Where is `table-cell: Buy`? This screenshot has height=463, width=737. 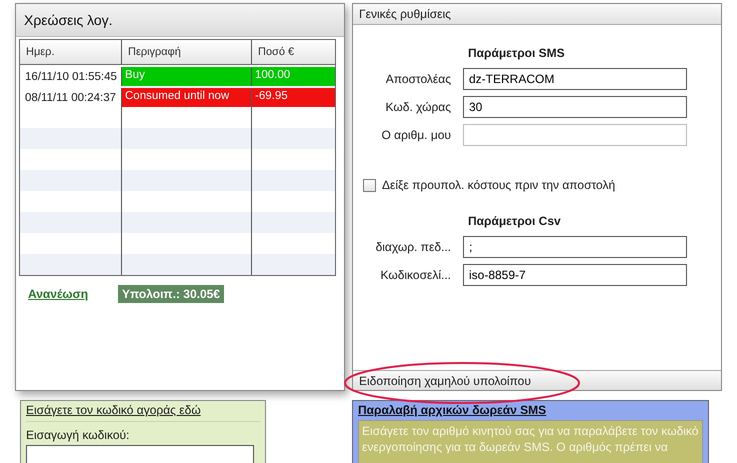
table-cell: Buy is located at coordinates (186, 76).